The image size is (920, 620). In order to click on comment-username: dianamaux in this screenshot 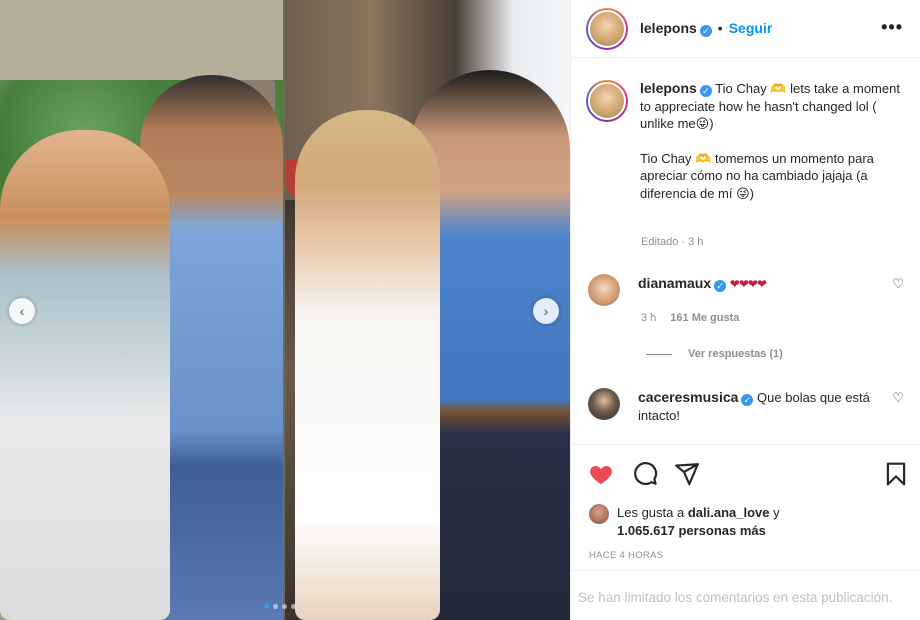, I will do `click(674, 283)`.